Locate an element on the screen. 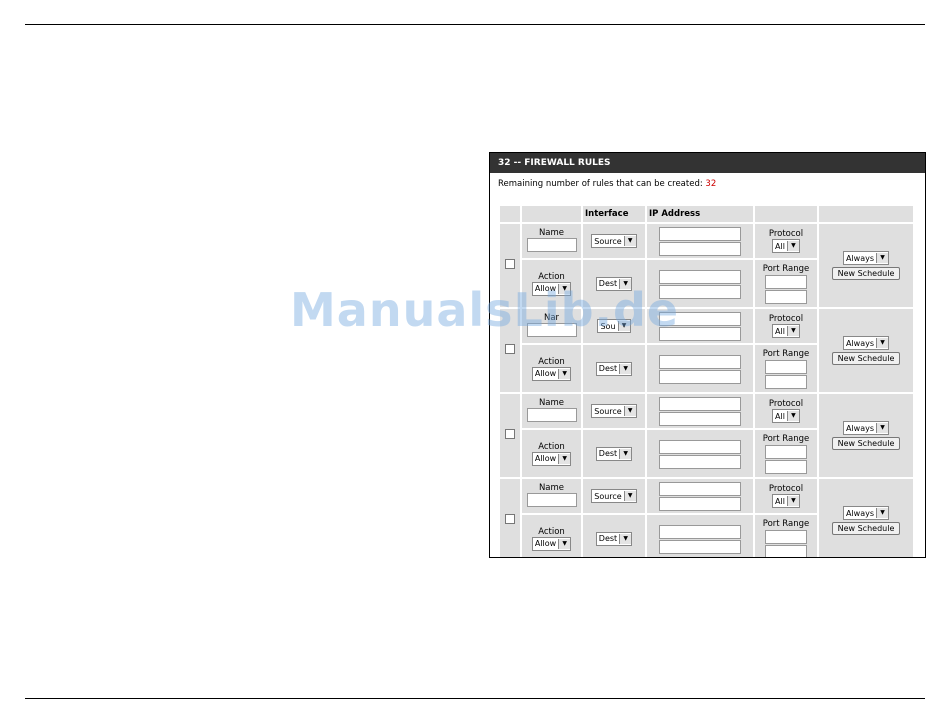  action-cell: Action Allow ▼ is located at coordinates (551, 368).